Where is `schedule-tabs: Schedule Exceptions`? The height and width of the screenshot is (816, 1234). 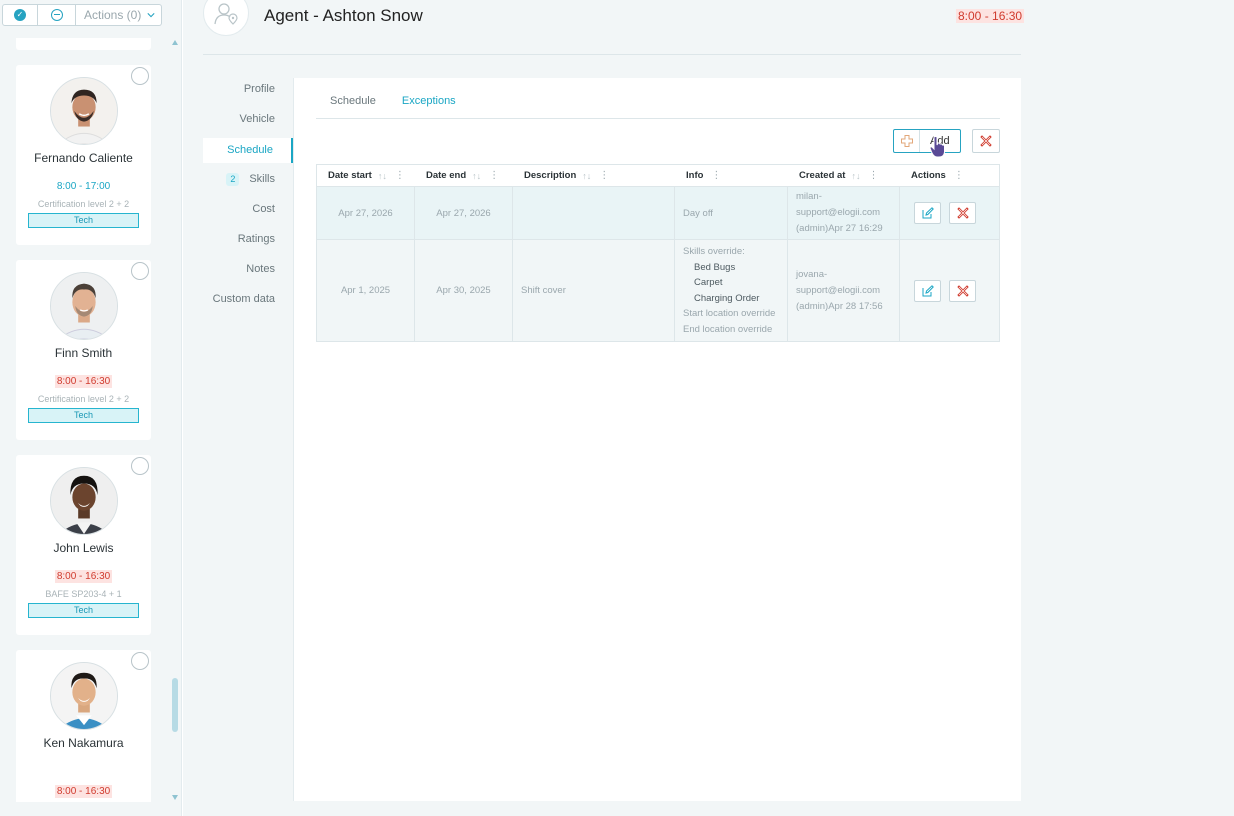 schedule-tabs: Schedule Exceptions is located at coordinates (392, 104).